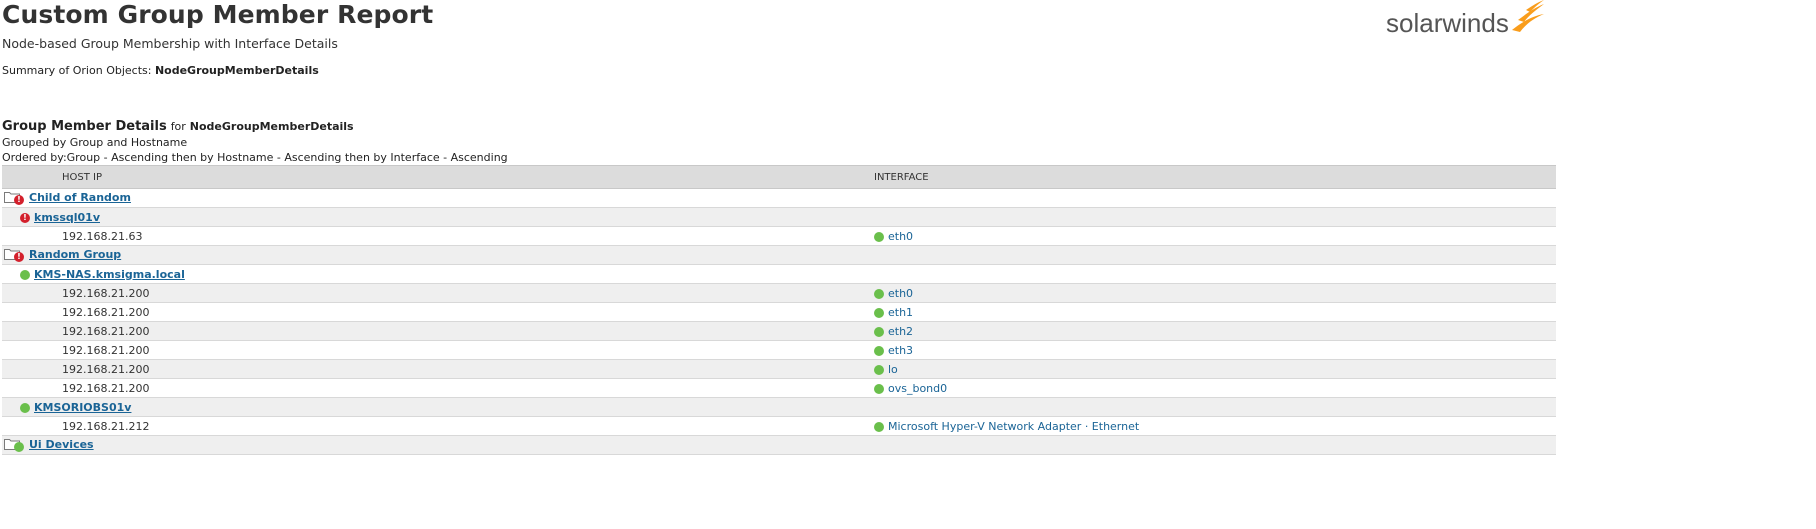 The image size is (1816, 529). What do you see at coordinates (900, 312) in the screenshot?
I see `interface-link: eth1` at bounding box center [900, 312].